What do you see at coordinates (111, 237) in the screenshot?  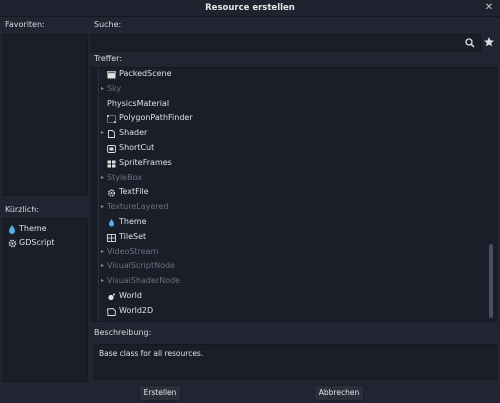 I see `tileset-icon` at bounding box center [111, 237].